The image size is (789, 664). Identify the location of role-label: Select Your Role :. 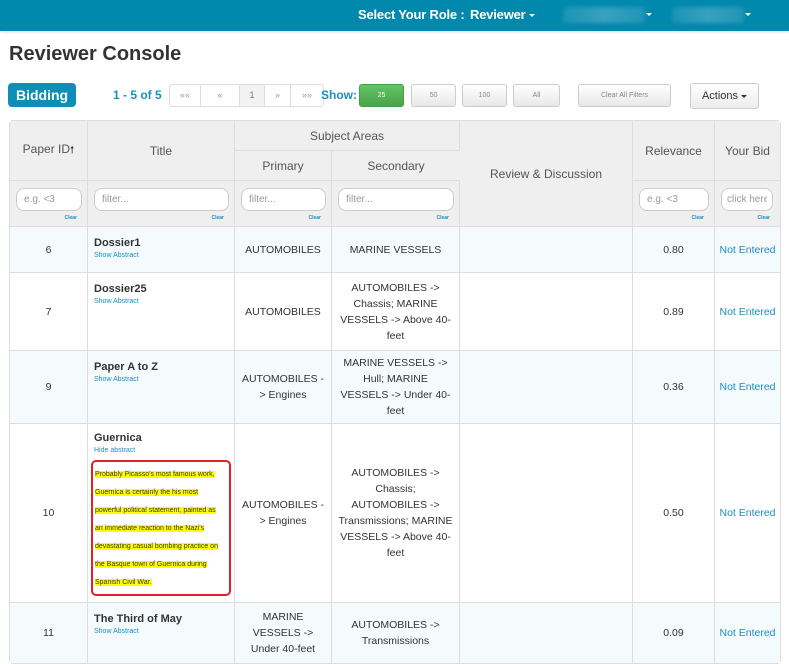
(411, 14).